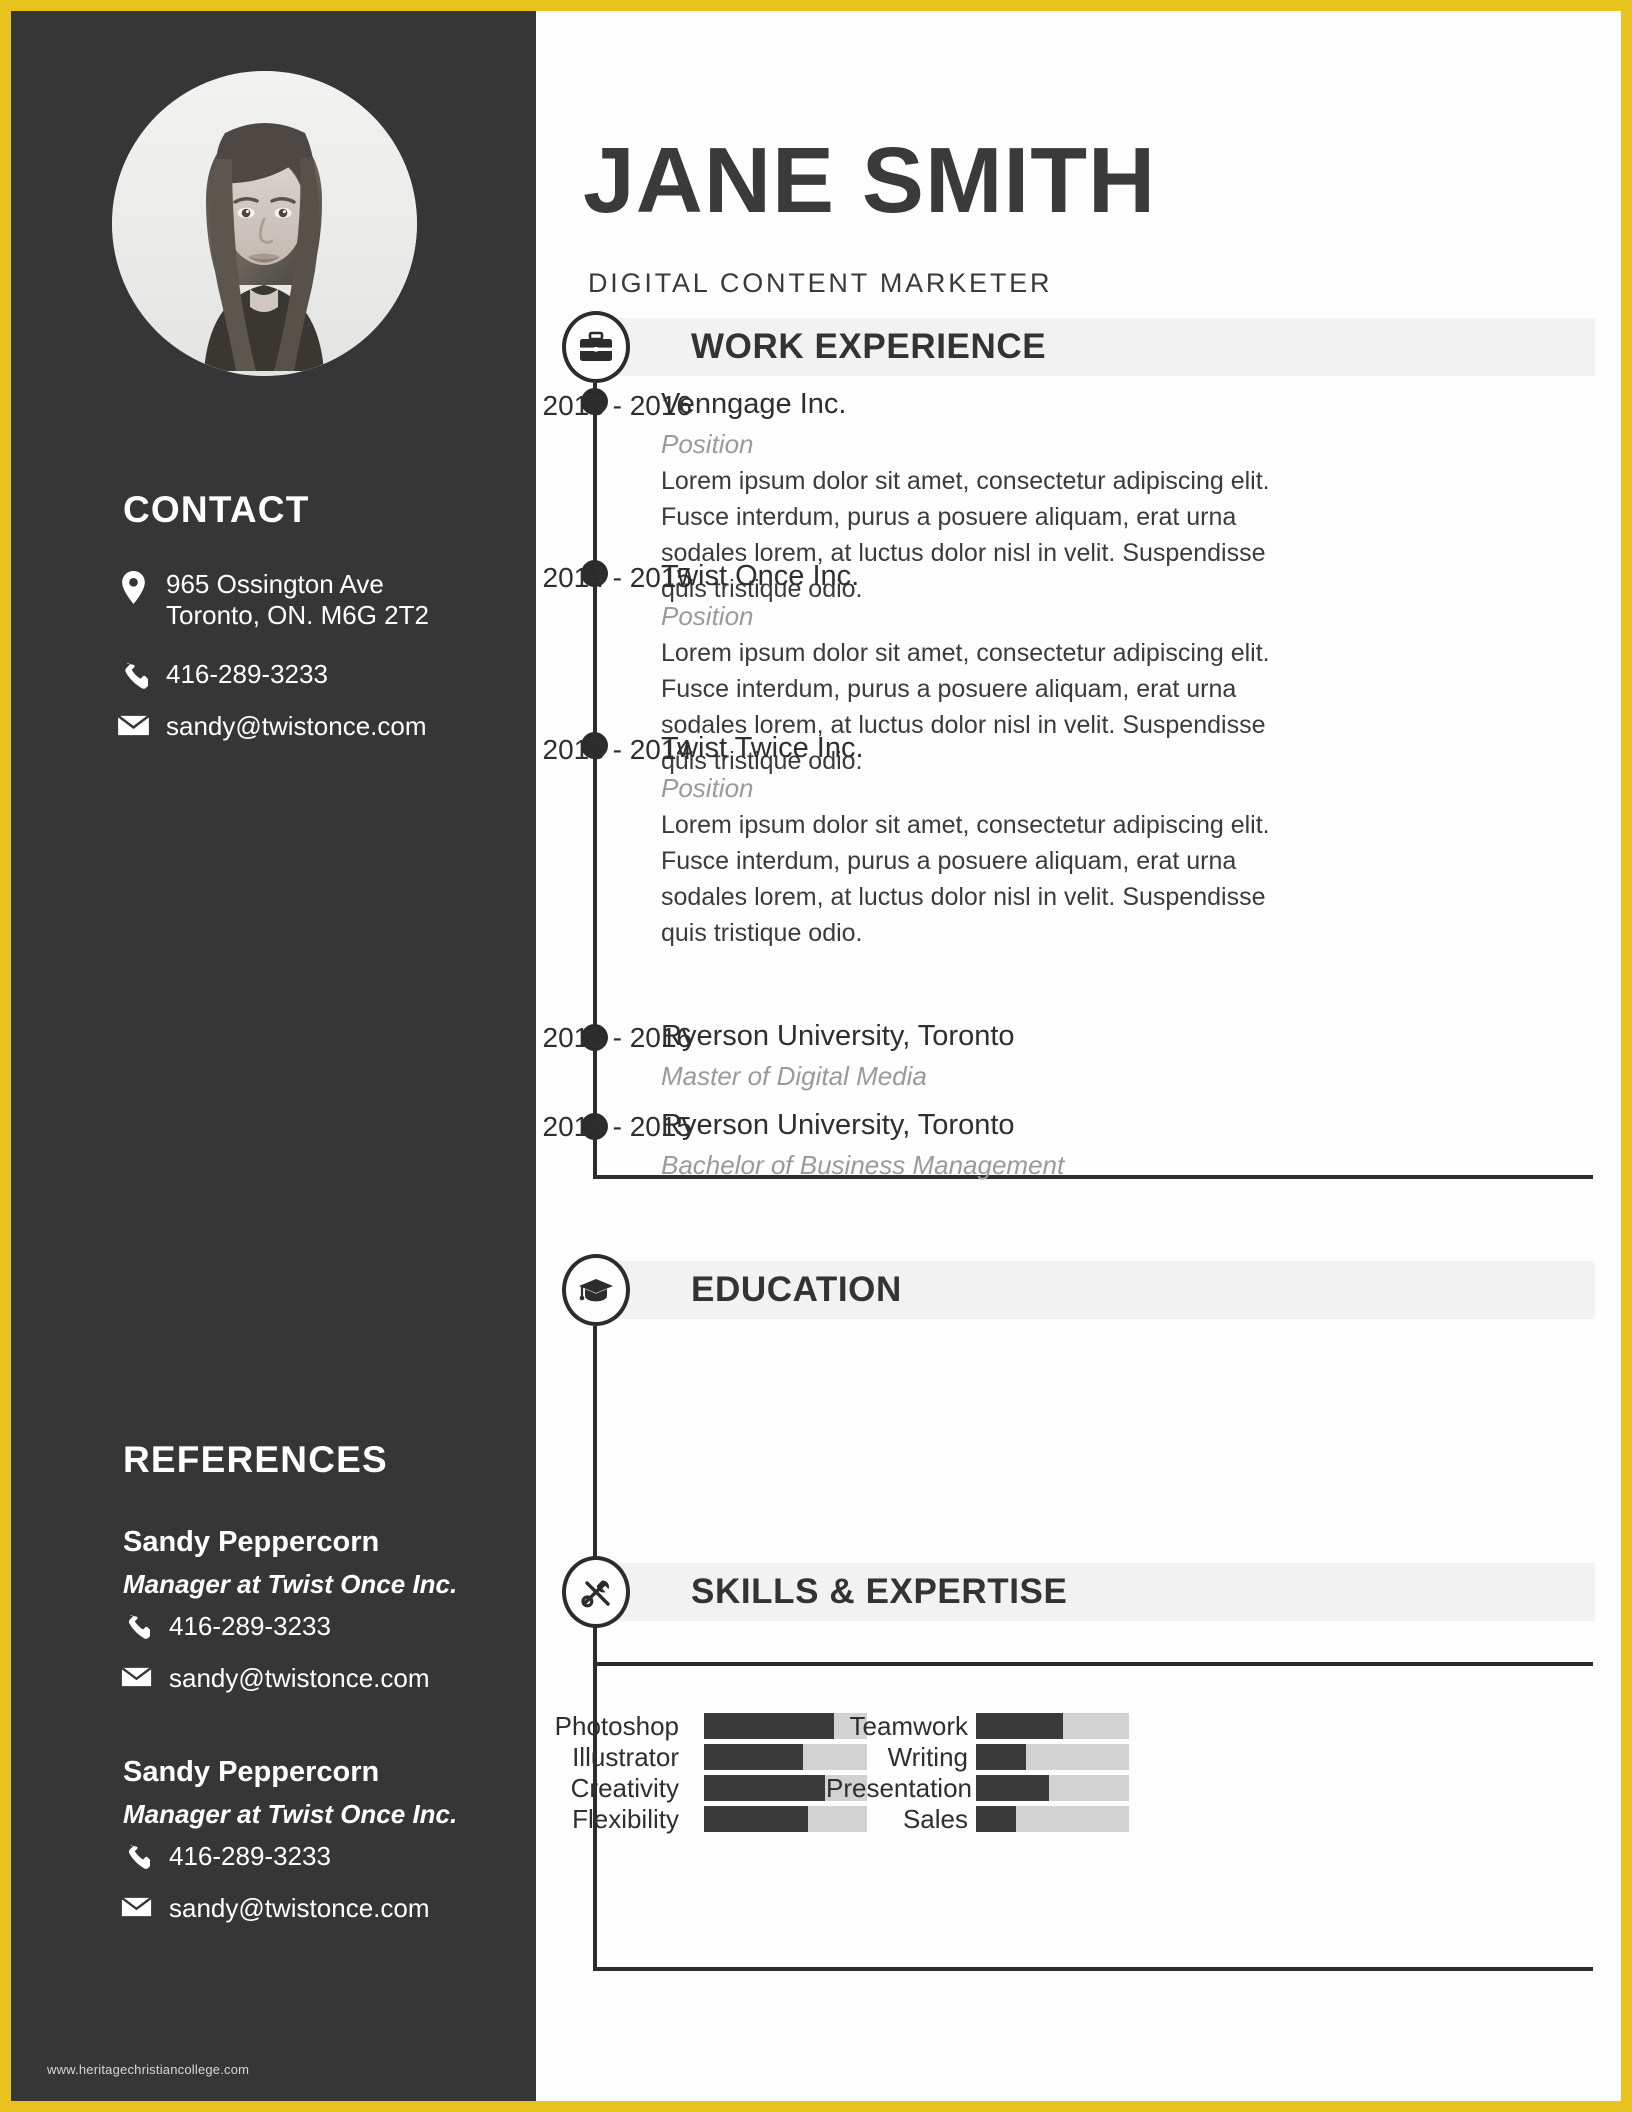 Image resolution: width=1632 pixels, height=2112 pixels. I want to click on skill-label: Creativity, so click(624, 1788).